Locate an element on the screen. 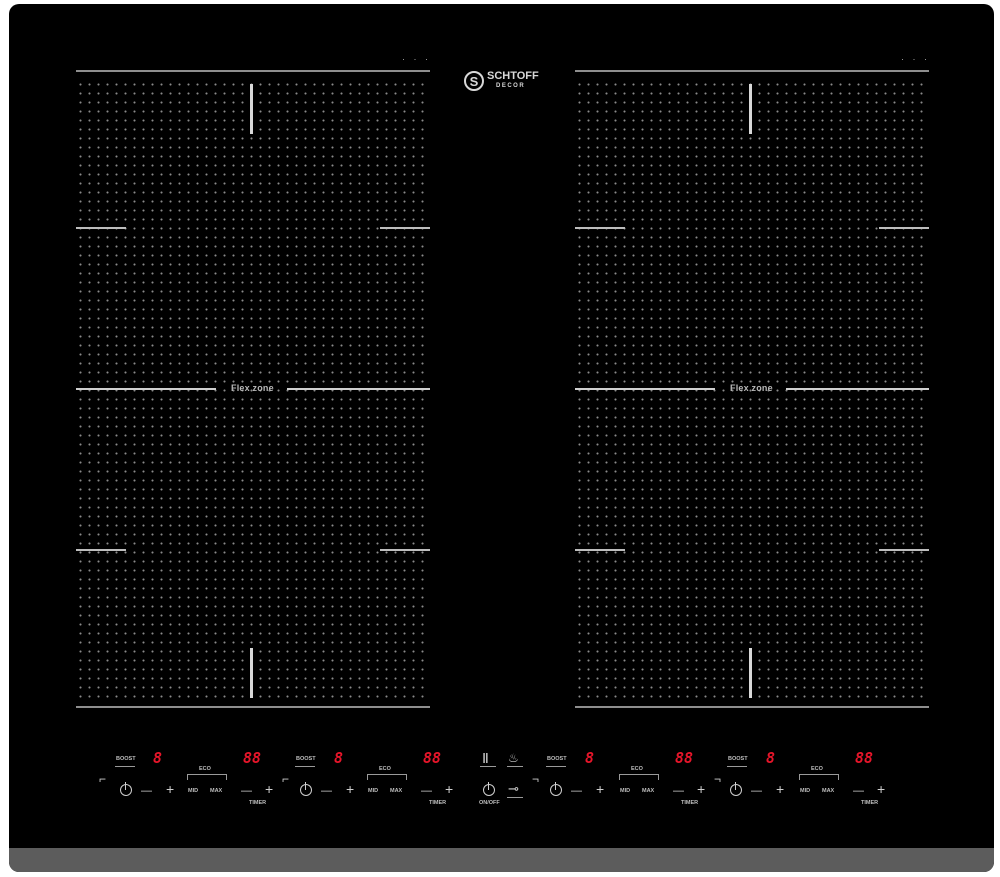  keep-warm-underline is located at coordinates (515, 766).